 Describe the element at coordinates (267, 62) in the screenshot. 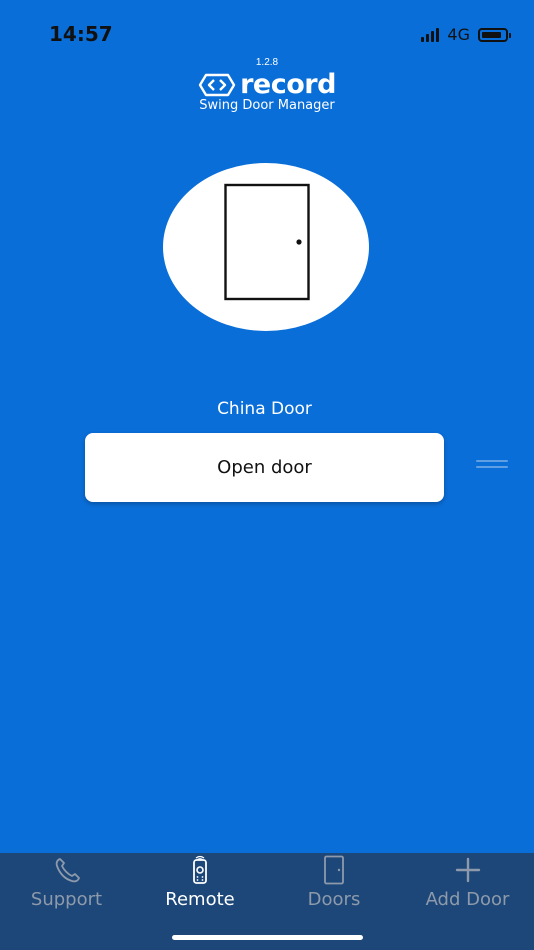

I see `app-version: 1.2.8` at that location.